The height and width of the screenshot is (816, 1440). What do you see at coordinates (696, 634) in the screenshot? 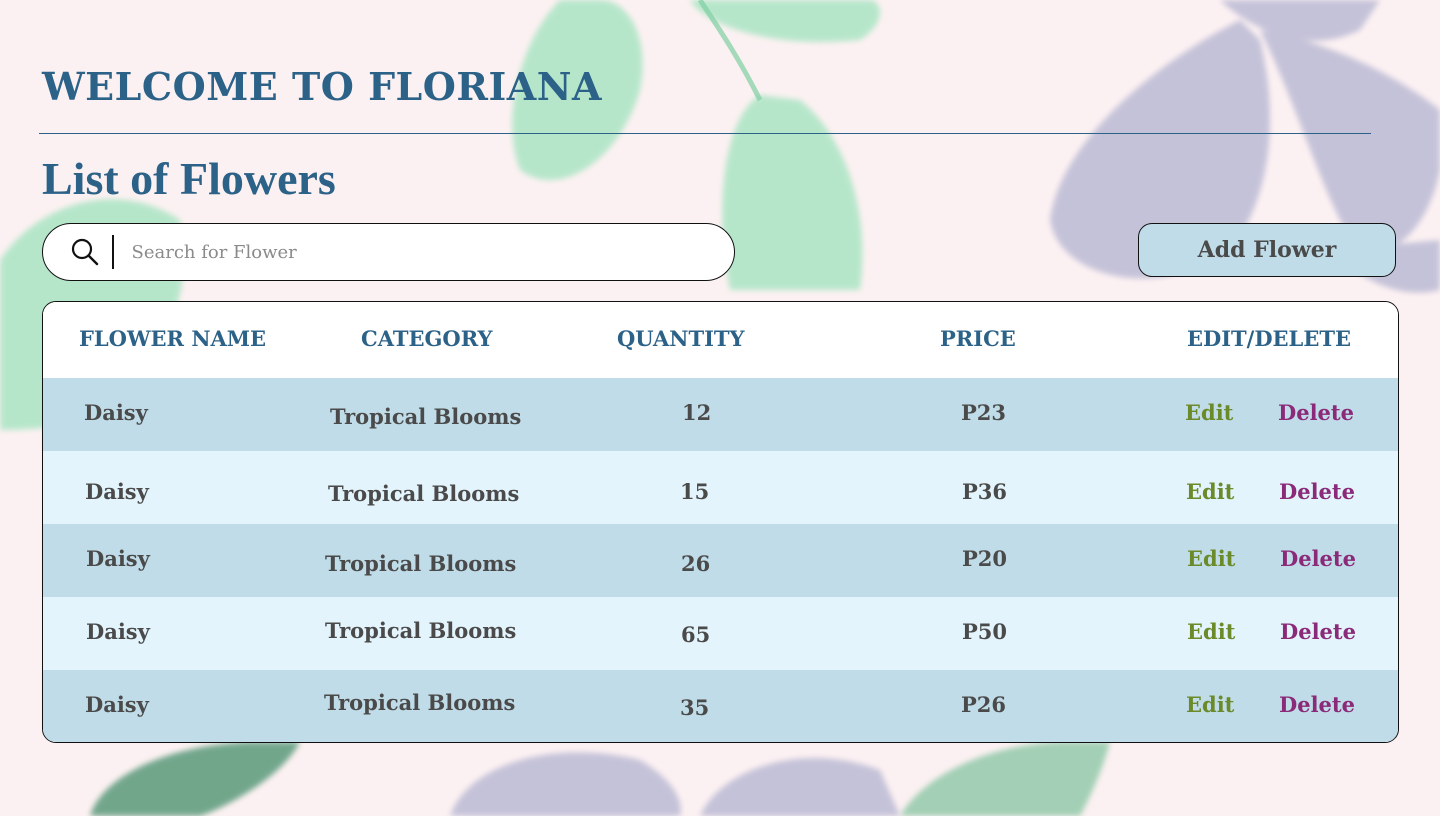
I see `cell-quantity: 65` at bounding box center [696, 634].